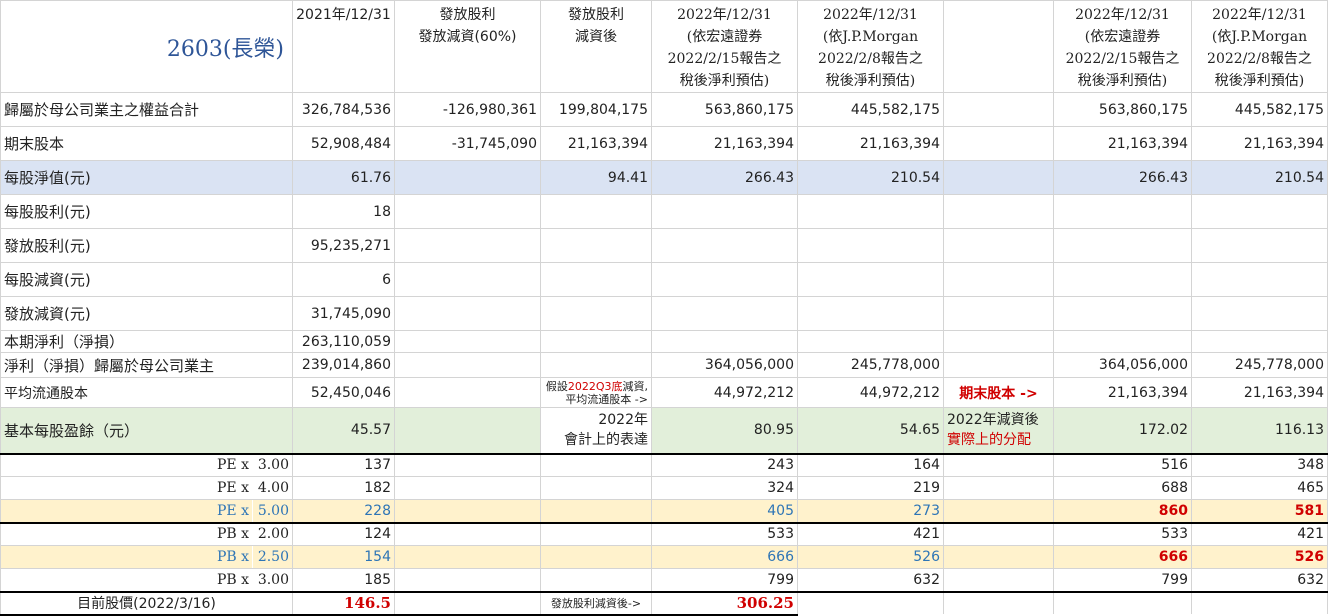 The image size is (1328, 616). Describe the element at coordinates (998, 430) in the screenshot. I see `after-note: 2022年減資後 實際上的分配` at that location.